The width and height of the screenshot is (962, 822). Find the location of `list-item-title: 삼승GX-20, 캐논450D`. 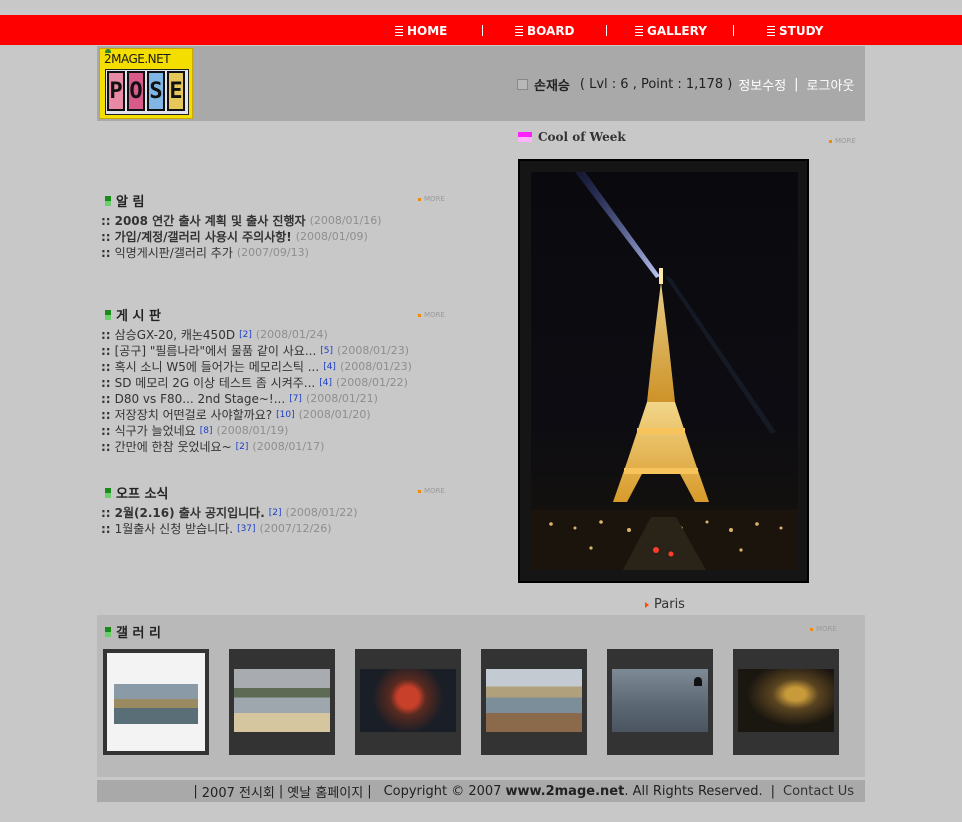

list-item-title: 삼승GX-20, 캐논450D is located at coordinates (175, 335).